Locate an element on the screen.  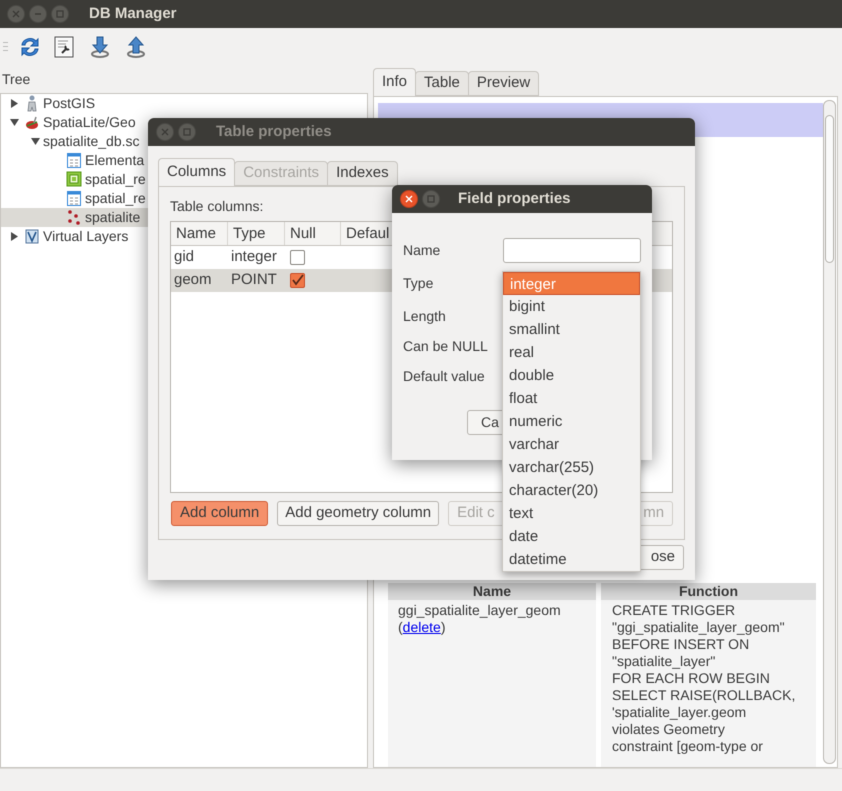
column-header: Null is located at coordinates (313, 233).